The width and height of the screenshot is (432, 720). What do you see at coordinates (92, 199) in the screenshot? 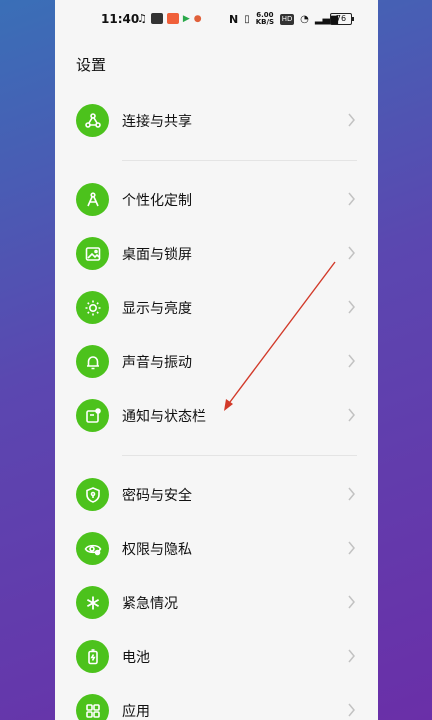
I see `compass-icon` at bounding box center [92, 199].